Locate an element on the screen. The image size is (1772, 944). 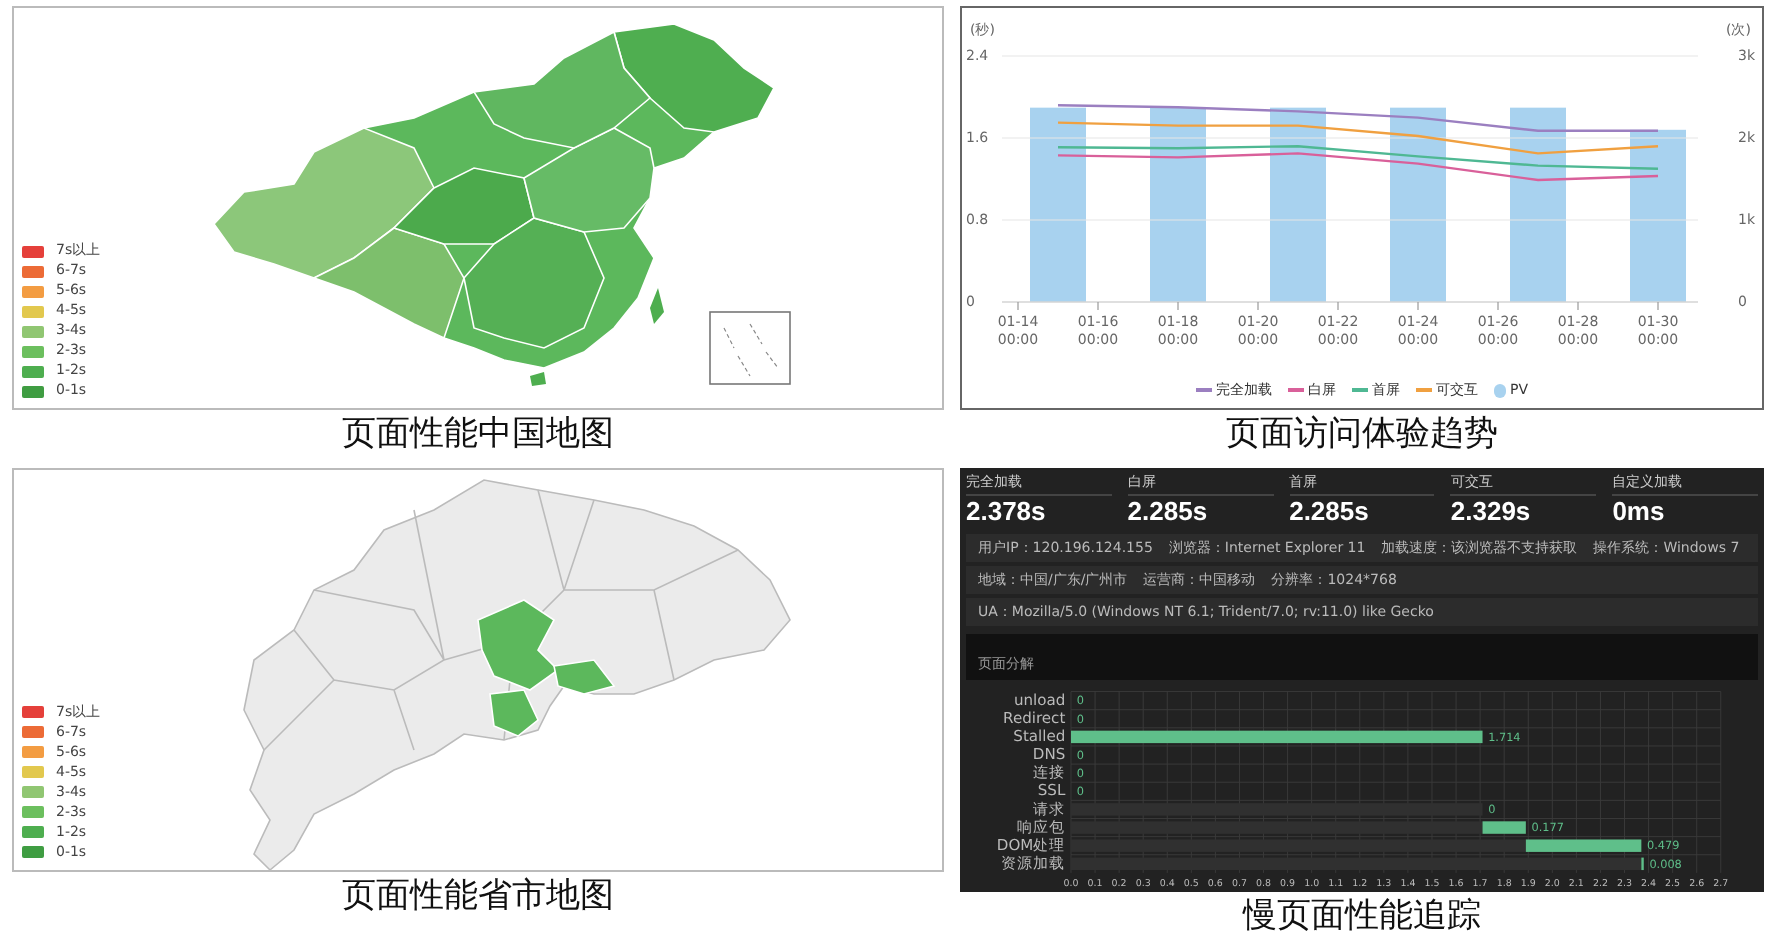
category-label: Redirect is located at coordinates (1034, 716).